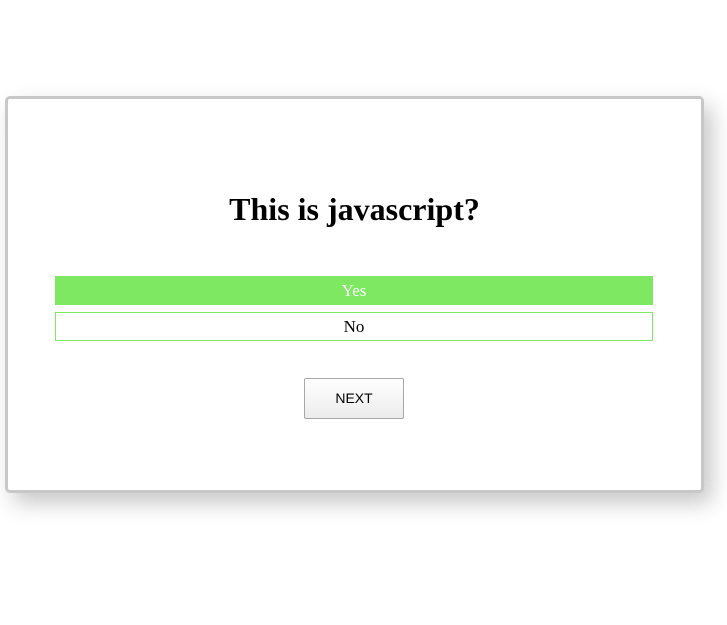 Image resolution: width=727 pixels, height=625 pixels. Describe the element at coordinates (354, 326) in the screenshot. I see `answer-option-no: No` at that location.